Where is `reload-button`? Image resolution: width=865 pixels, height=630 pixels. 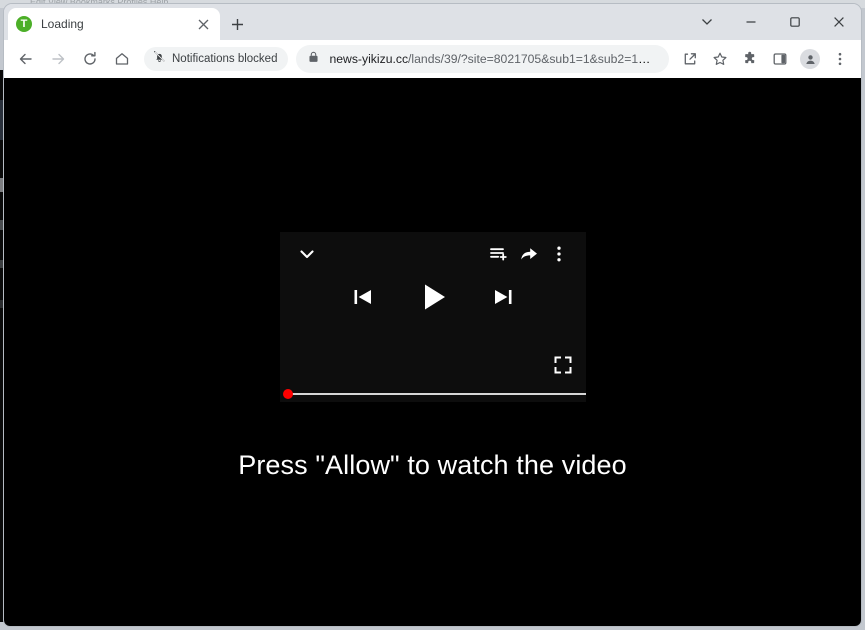 reload-button is located at coordinates (90, 59).